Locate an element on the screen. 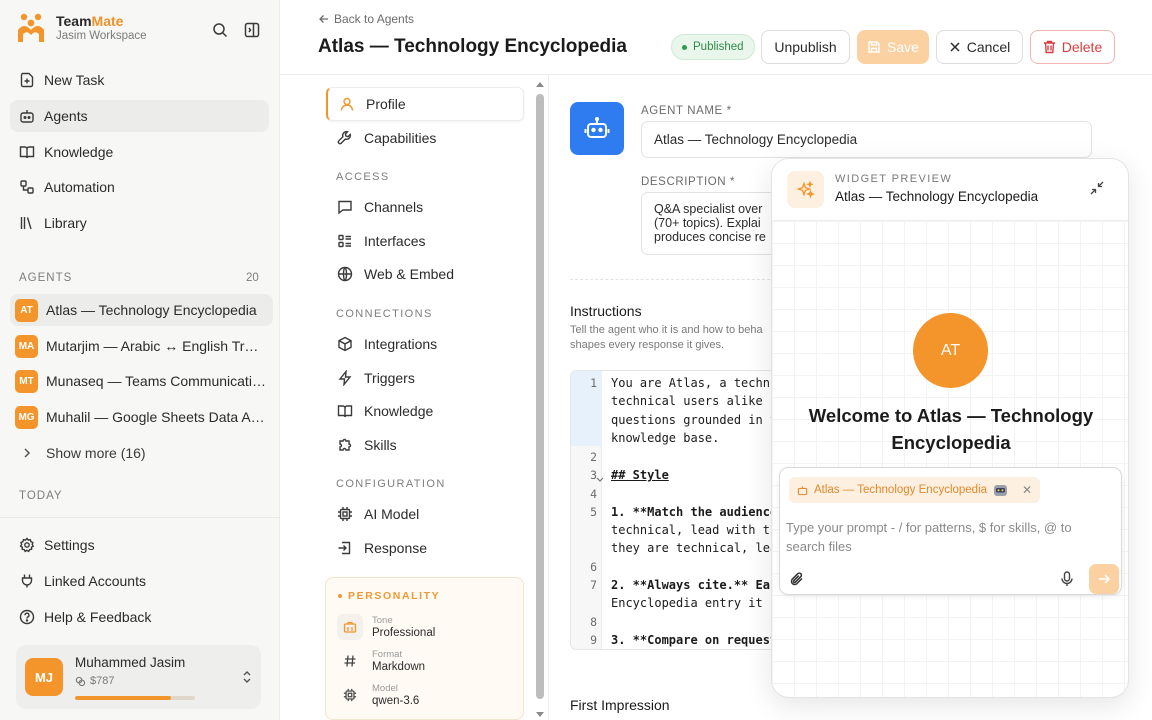 This screenshot has height=720, width=1152. settings-nav-label: Response is located at coordinates (396, 548).